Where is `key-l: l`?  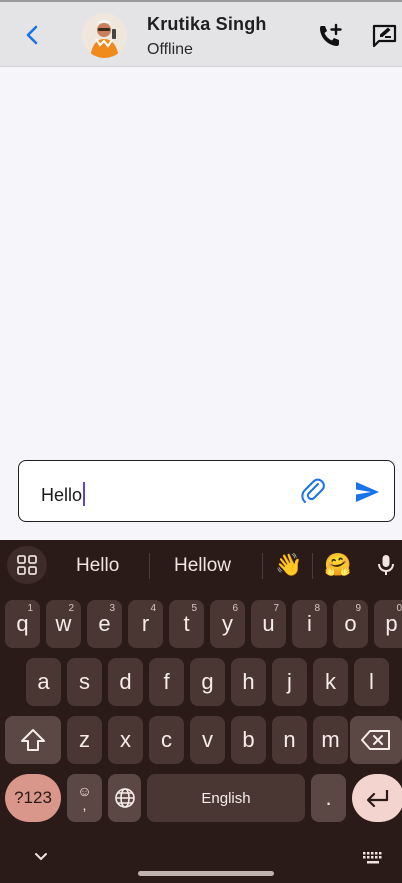 key-l: l is located at coordinates (371, 682).